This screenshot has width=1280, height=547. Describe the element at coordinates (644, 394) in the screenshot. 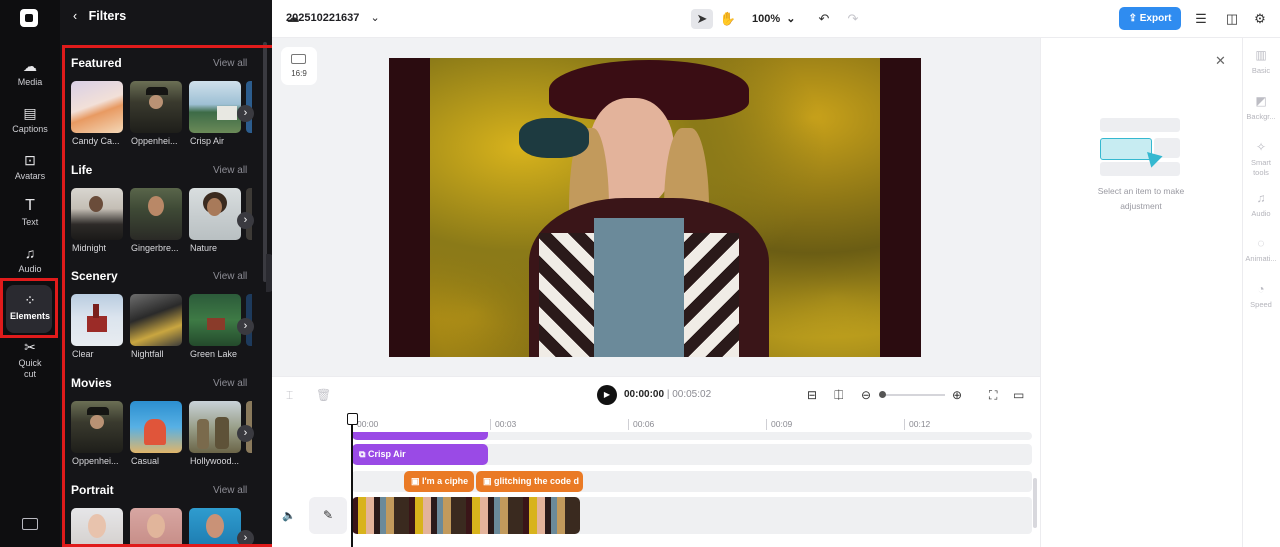

I see `current-time: 00:00:00` at that location.